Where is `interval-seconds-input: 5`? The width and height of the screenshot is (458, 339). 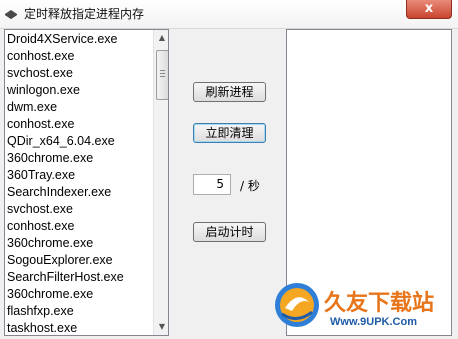
interval-seconds-input: 5 is located at coordinates (212, 184).